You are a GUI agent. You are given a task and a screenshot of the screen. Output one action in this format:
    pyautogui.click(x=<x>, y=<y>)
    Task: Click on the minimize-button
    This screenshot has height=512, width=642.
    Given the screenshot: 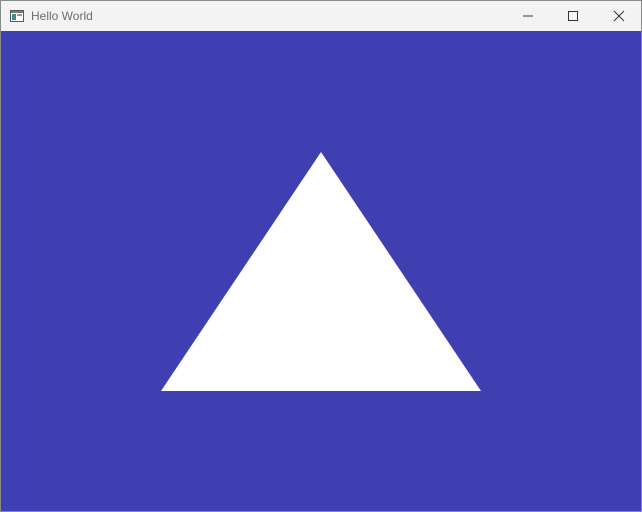 What is the action you would take?
    pyautogui.click(x=528, y=16)
    